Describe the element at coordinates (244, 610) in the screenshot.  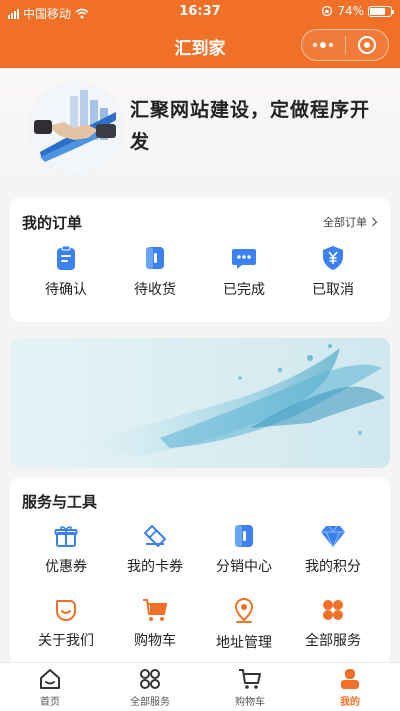
I see `location-pin-icon` at that location.